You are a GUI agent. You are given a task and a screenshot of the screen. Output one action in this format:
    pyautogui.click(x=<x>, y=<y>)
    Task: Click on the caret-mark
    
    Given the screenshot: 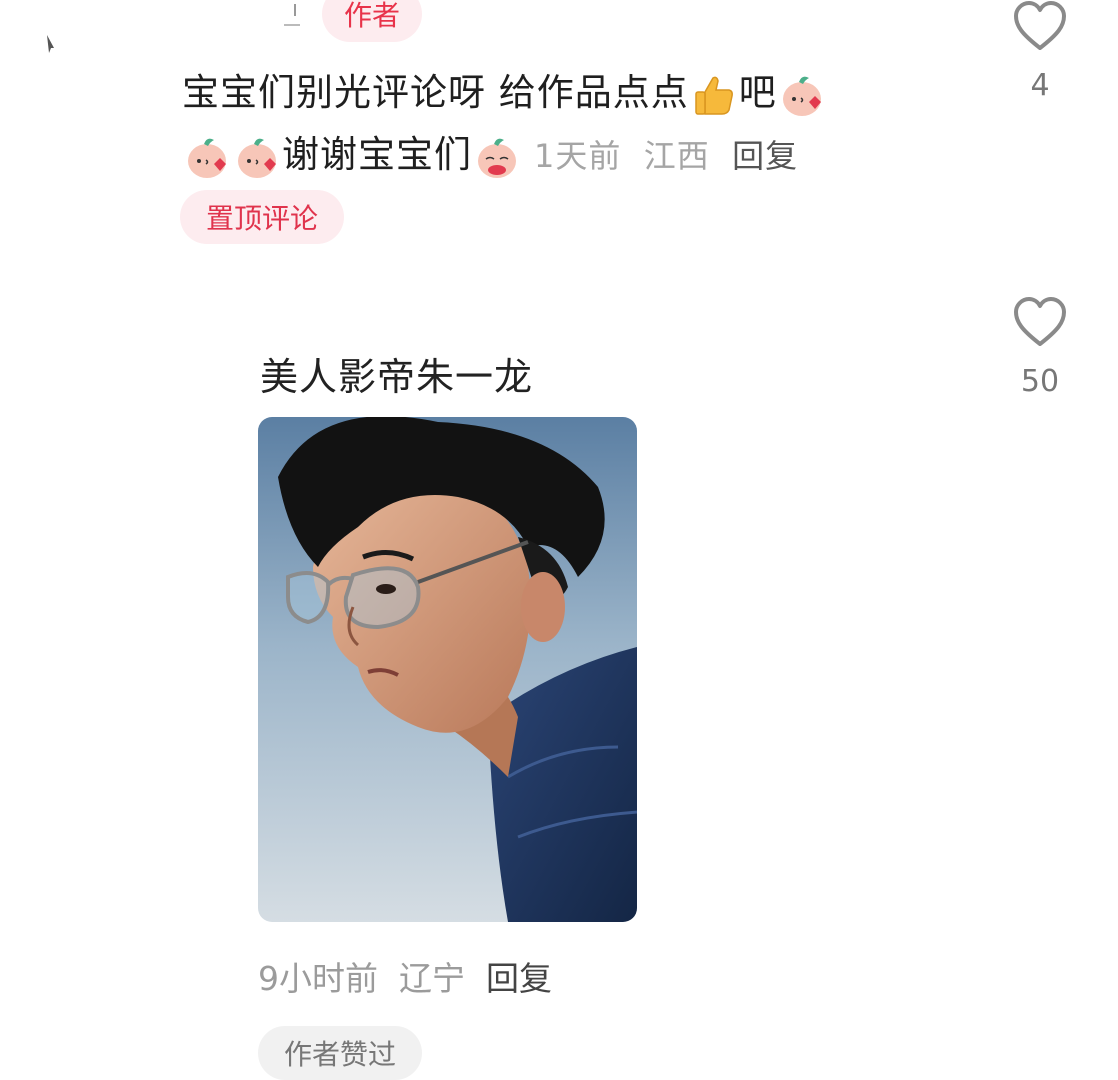 What is the action you would take?
    pyautogui.click(x=292, y=15)
    